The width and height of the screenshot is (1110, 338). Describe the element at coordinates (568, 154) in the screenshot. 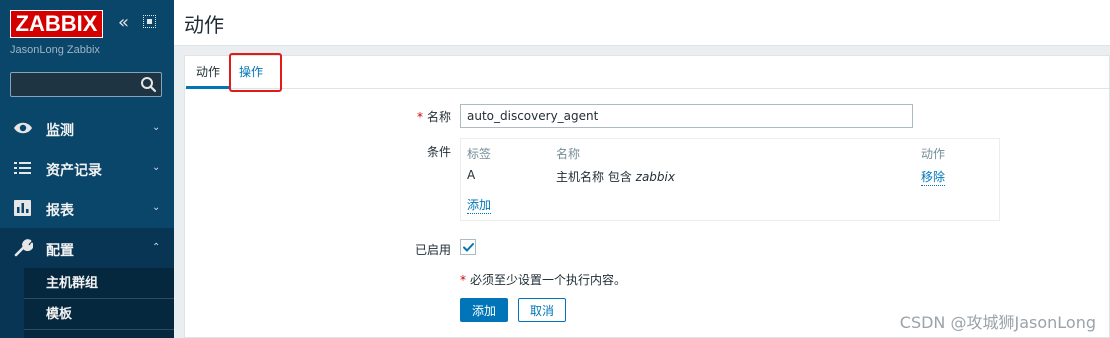

I see `table-header-name: 名称` at that location.